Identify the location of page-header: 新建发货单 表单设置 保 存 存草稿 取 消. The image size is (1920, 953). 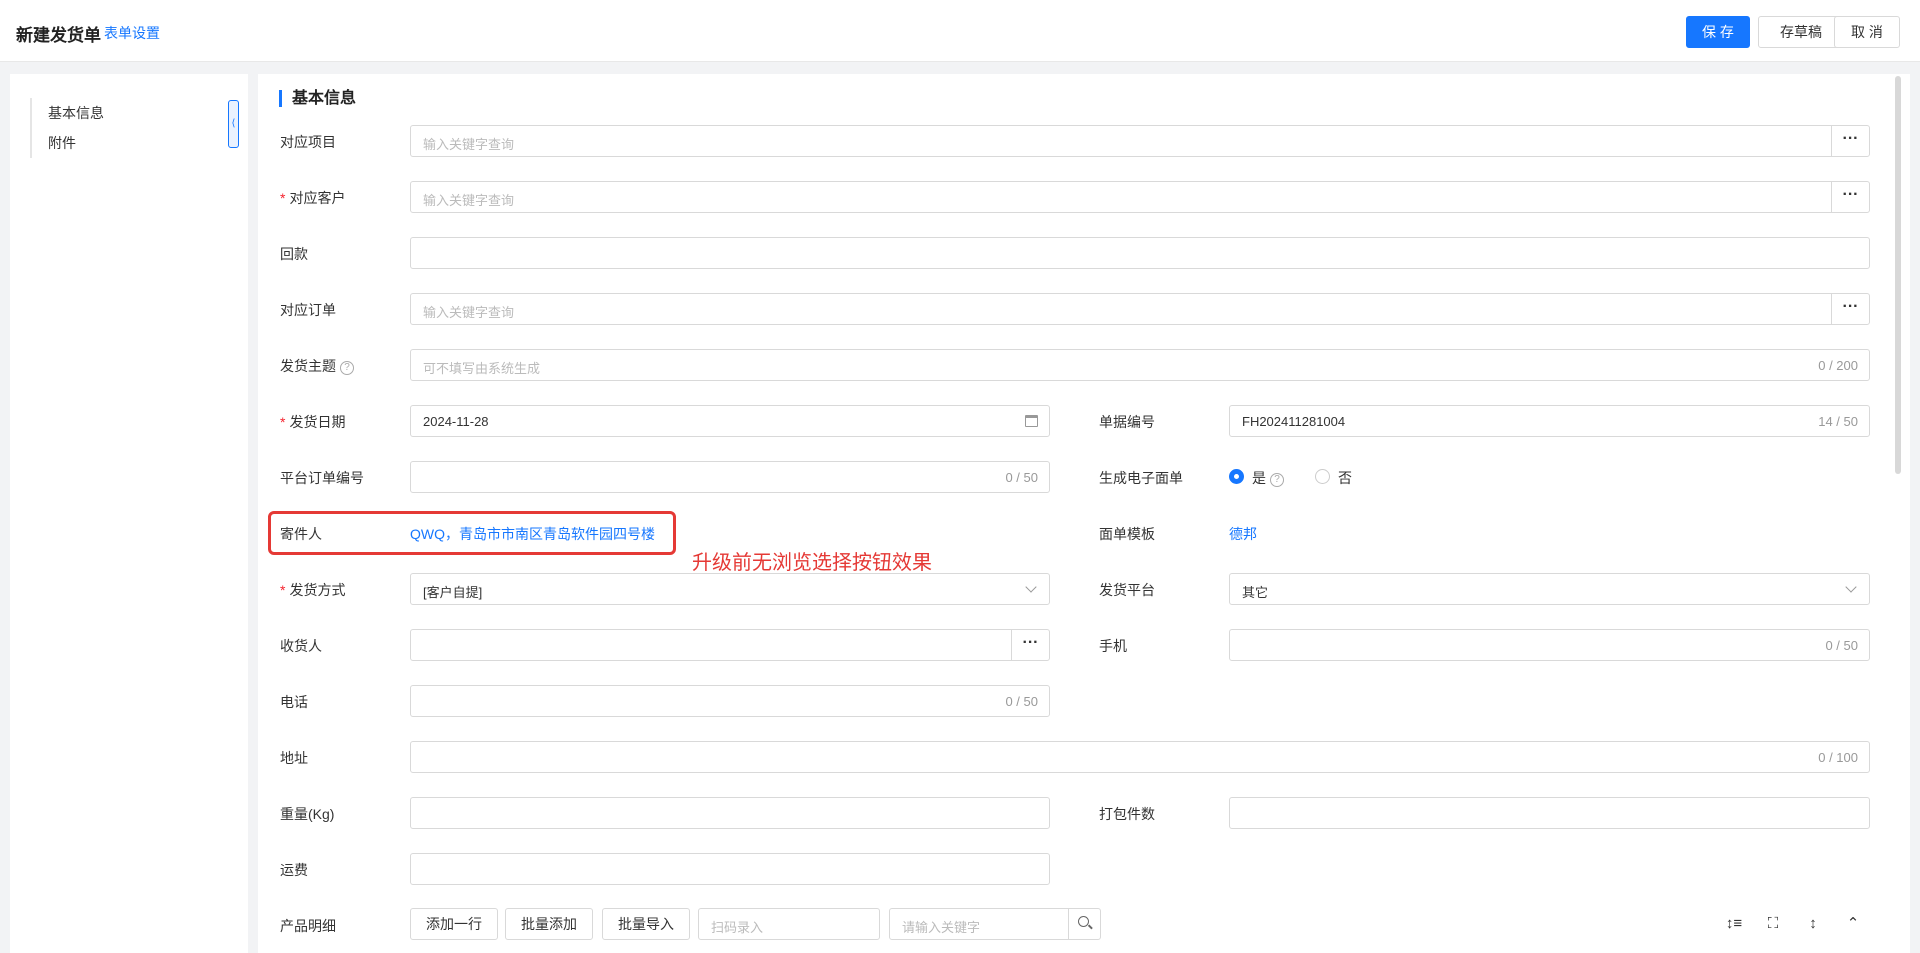
(960, 31).